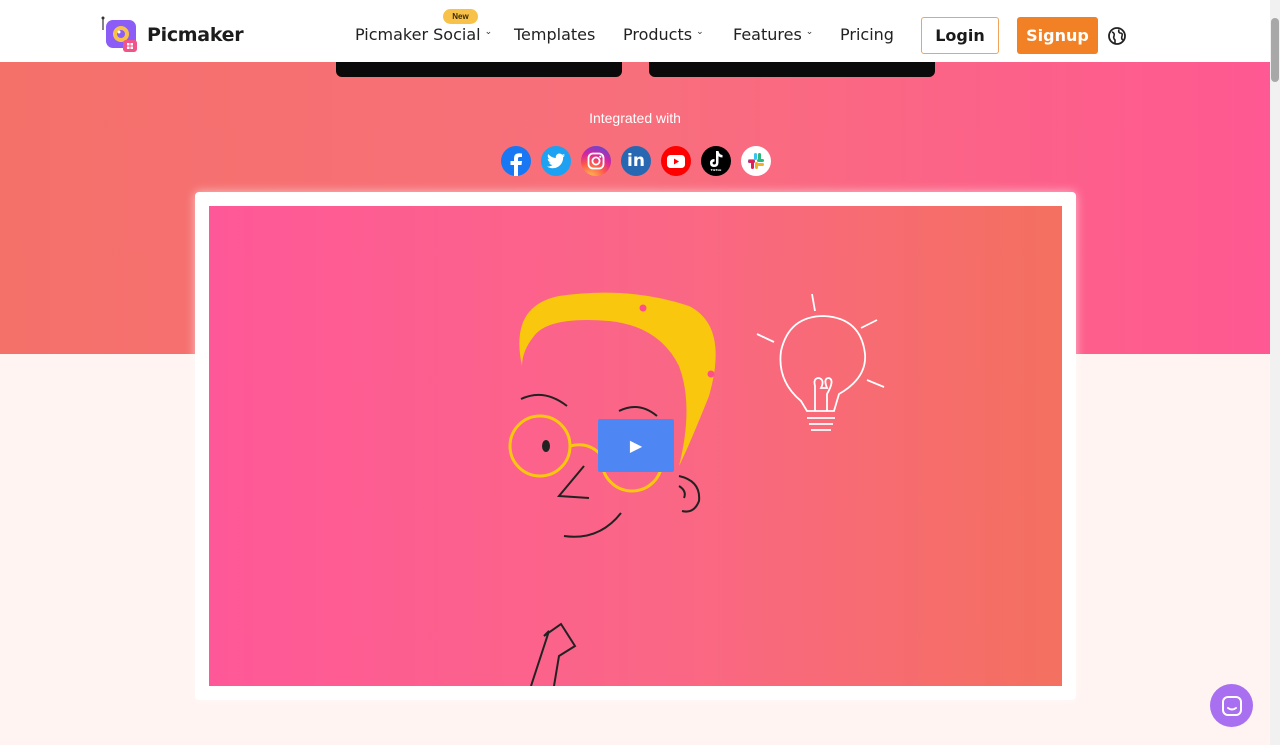 The image size is (1280, 745). What do you see at coordinates (960, 35) in the screenshot?
I see `login-button: Login` at bounding box center [960, 35].